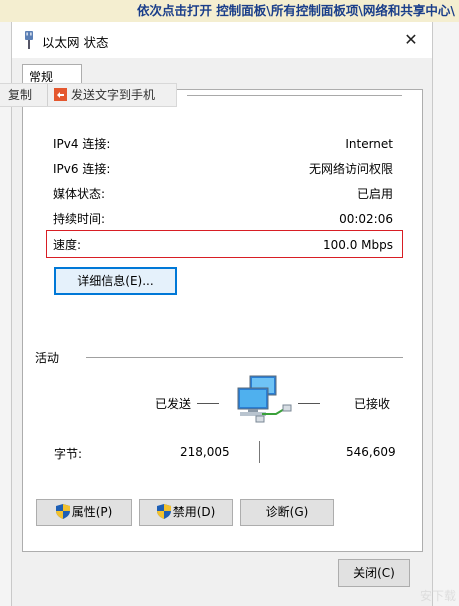 Image resolution: width=459 pixels, height=606 pixels. What do you see at coordinates (222, 40) in the screenshot?
I see `title-bar: 以太网 状态 ✕` at bounding box center [222, 40].